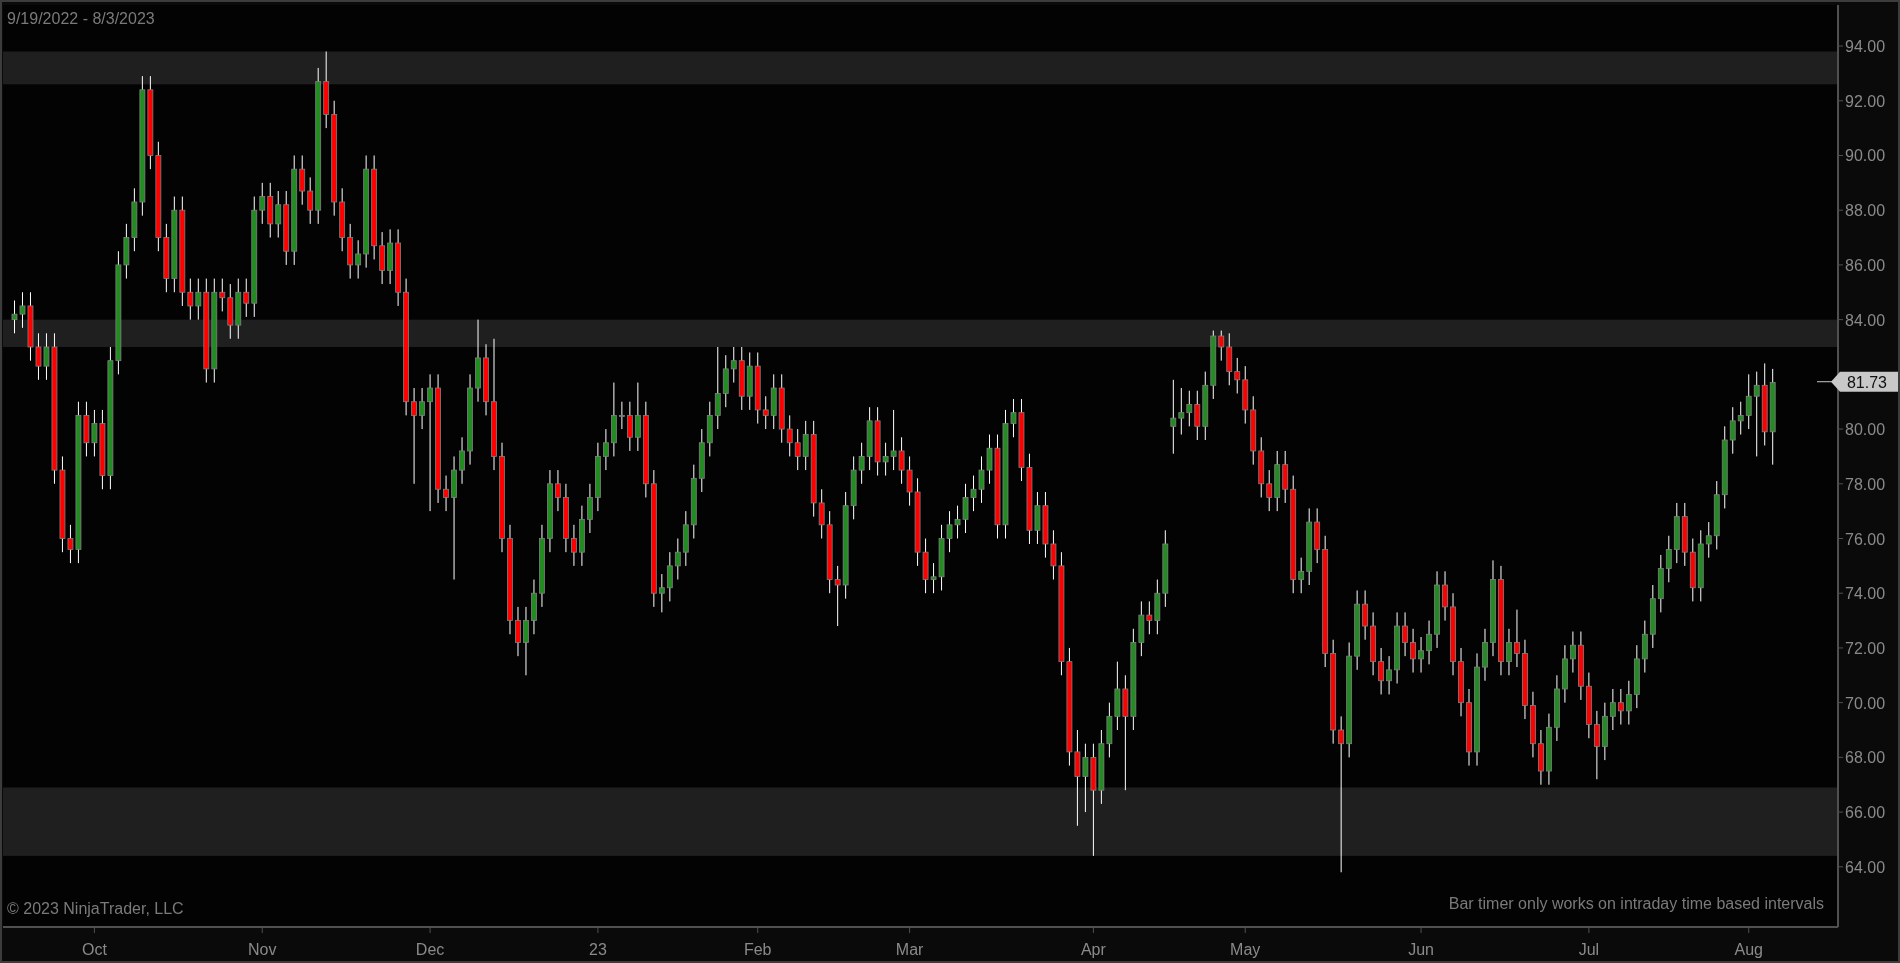  What do you see at coordinates (1636, 903) in the screenshot?
I see `bar-timer-notice: Bar timer only works on intraday time based intervals` at bounding box center [1636, 903].